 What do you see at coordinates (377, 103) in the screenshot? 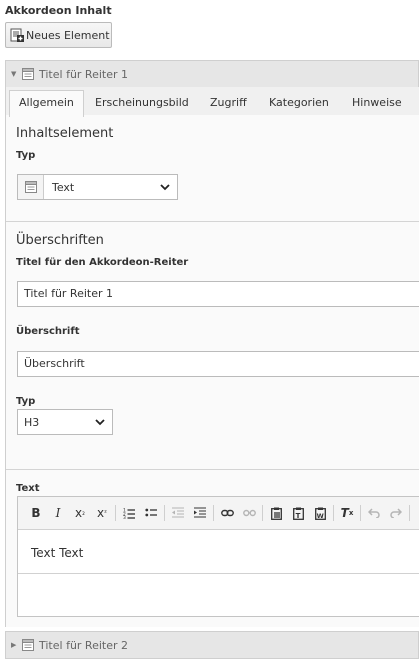
I see `tab-hinweise: Hinweise` at bounding box center [377, 103].